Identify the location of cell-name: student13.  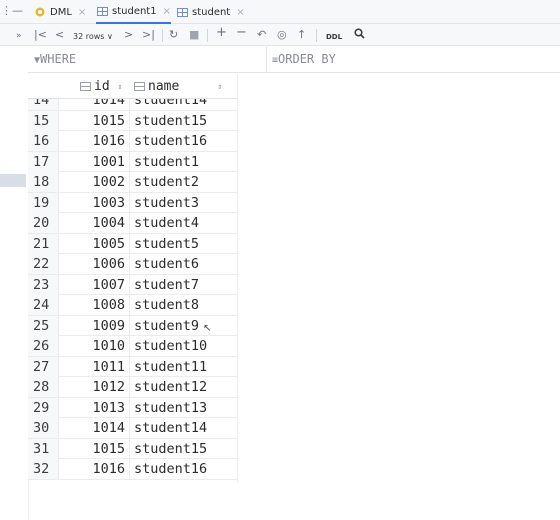
(185, 408).